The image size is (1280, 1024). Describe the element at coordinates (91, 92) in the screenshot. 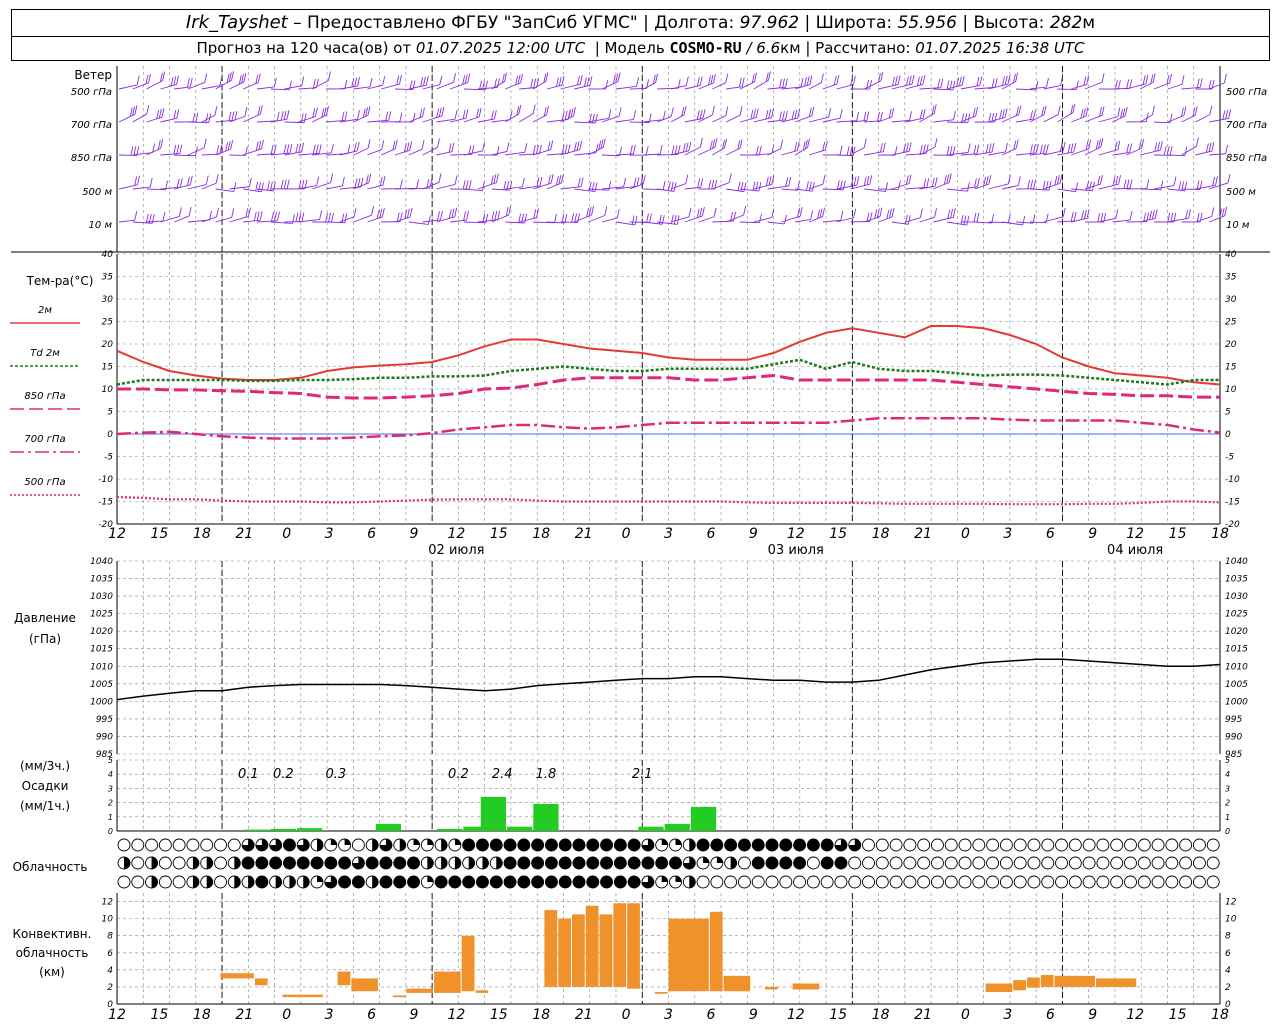

I see `wind-level-label: 500 гПа` at that location.